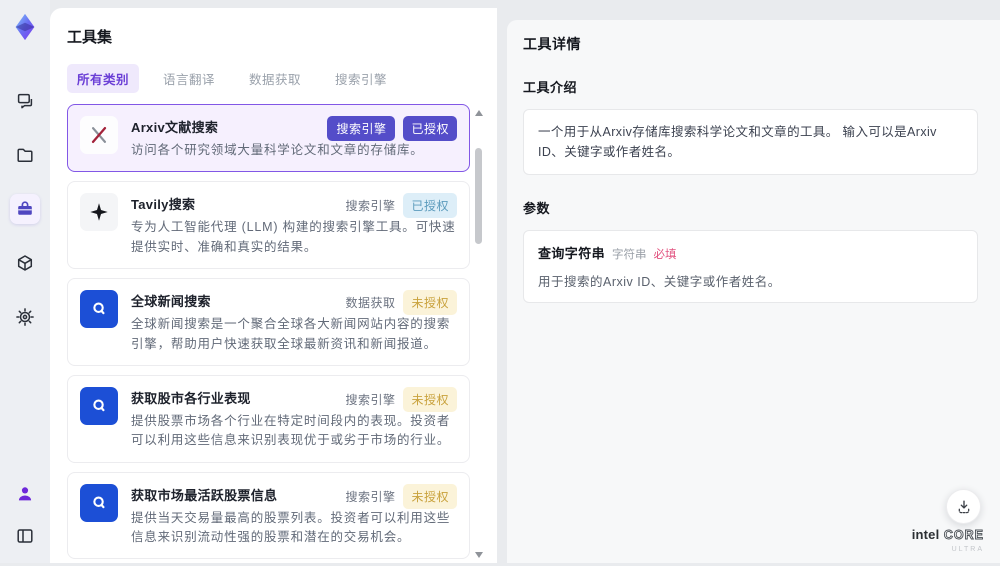 This screenshot has height=566, width=1000. I want to click on params-heading: 参数, so click(537, 208).